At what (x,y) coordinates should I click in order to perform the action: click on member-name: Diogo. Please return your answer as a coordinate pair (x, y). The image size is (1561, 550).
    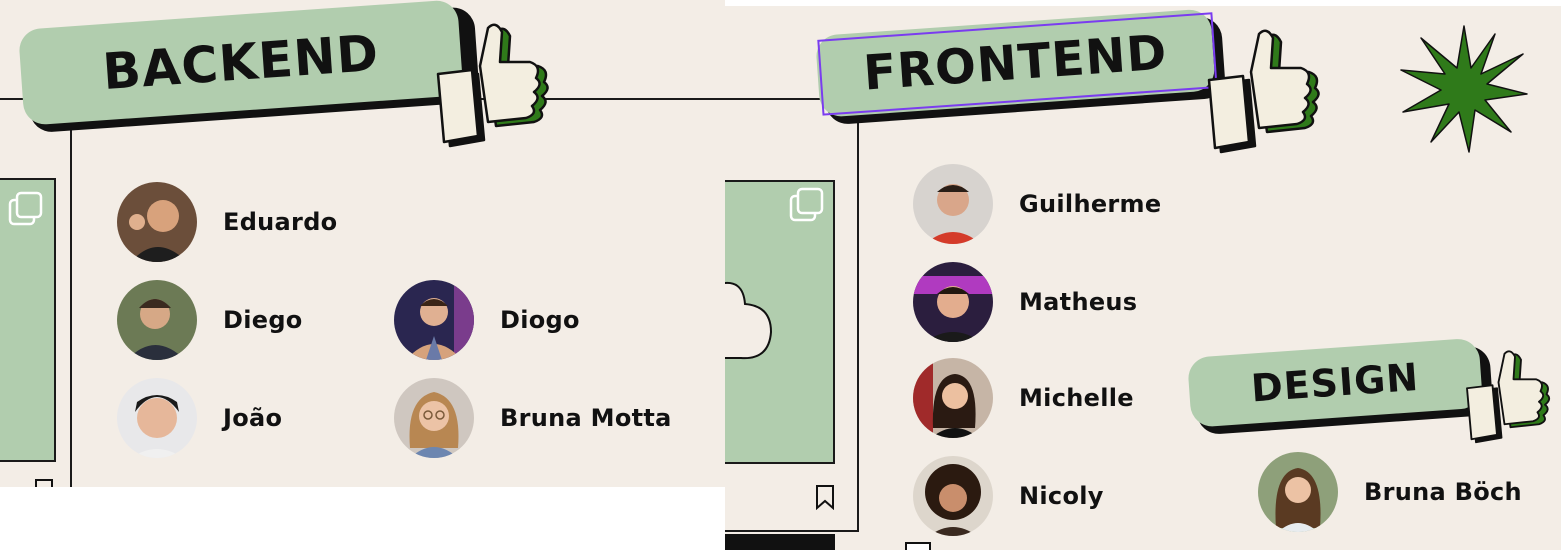
    Looking at the image, I should click on (540, 320).